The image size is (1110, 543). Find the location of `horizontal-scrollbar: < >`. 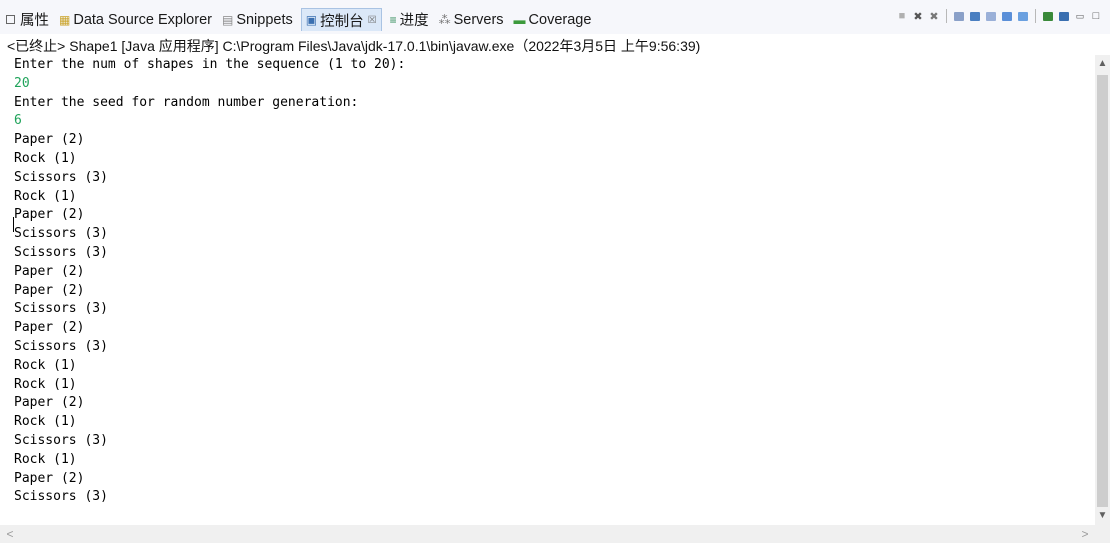

horizontal-scrollbar: < > is located at coordinates (547, 534).